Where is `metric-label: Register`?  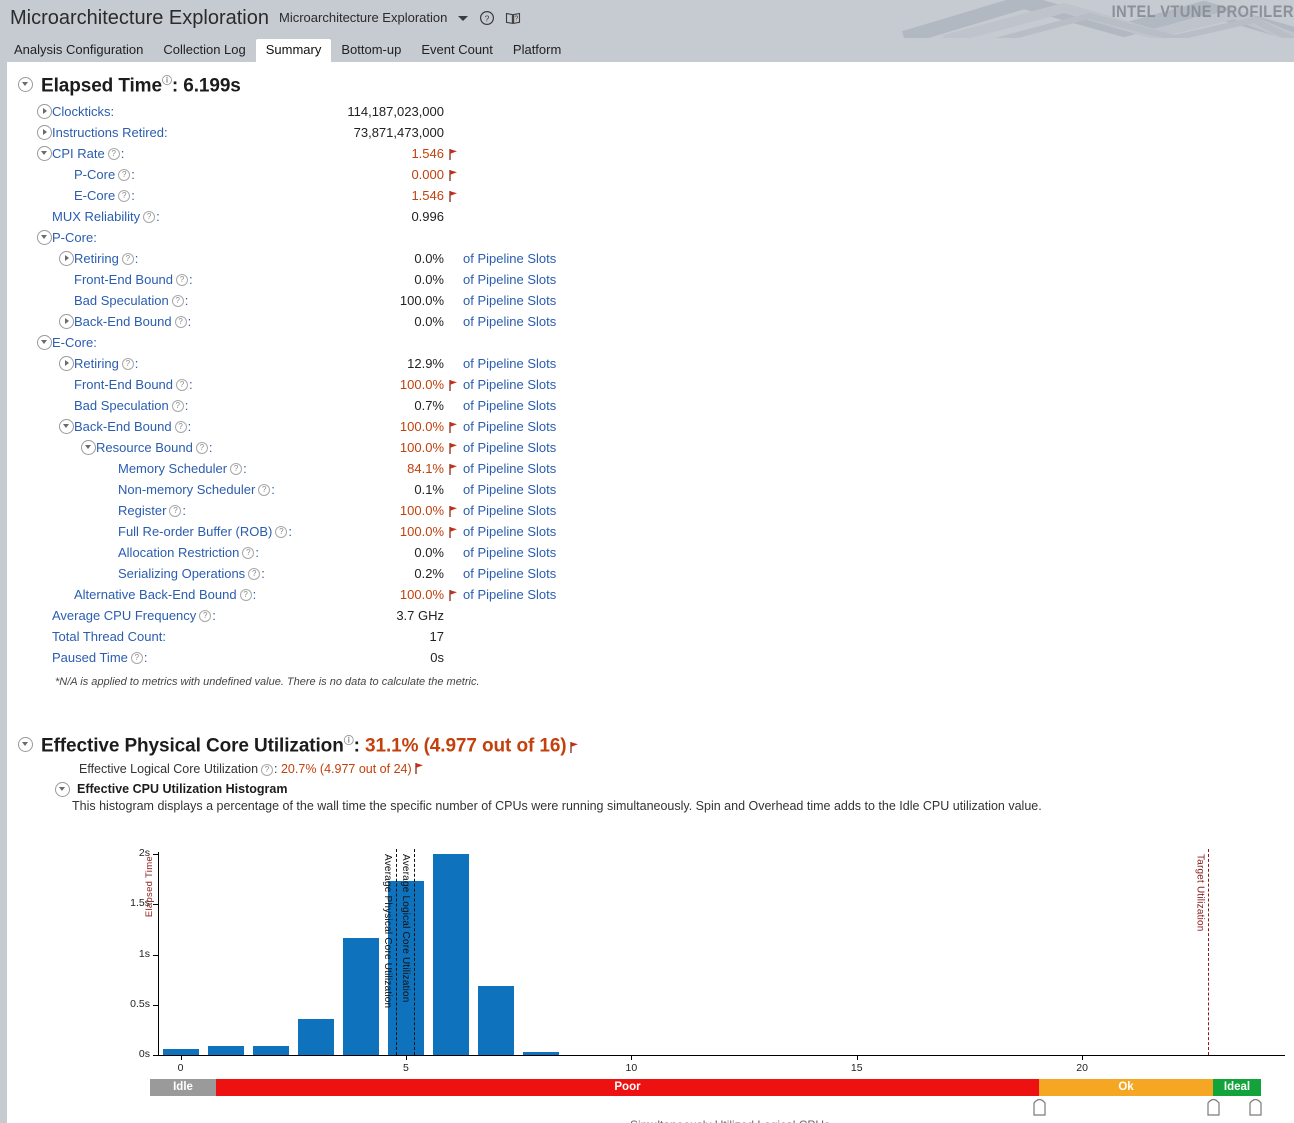
metric-label: Register is located at coordinates (142, 510).